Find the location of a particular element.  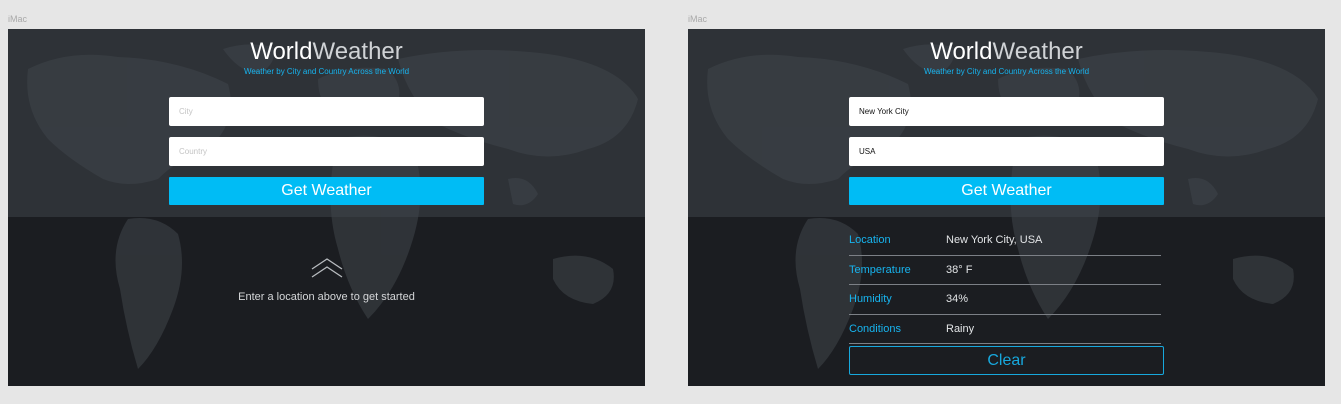

result-row-temperature: Temperature 38° F is located at coordinates (1005, 270).